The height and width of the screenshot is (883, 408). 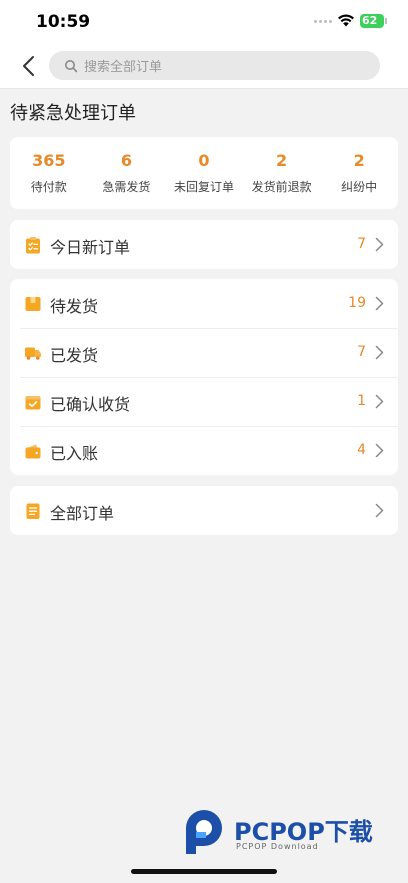 I want to click on urgent-stats-card: 365 待付款 6 急需发货 0 未回复订单 2 发货前退款 2 纠纷中, so click(x=204, y=173).